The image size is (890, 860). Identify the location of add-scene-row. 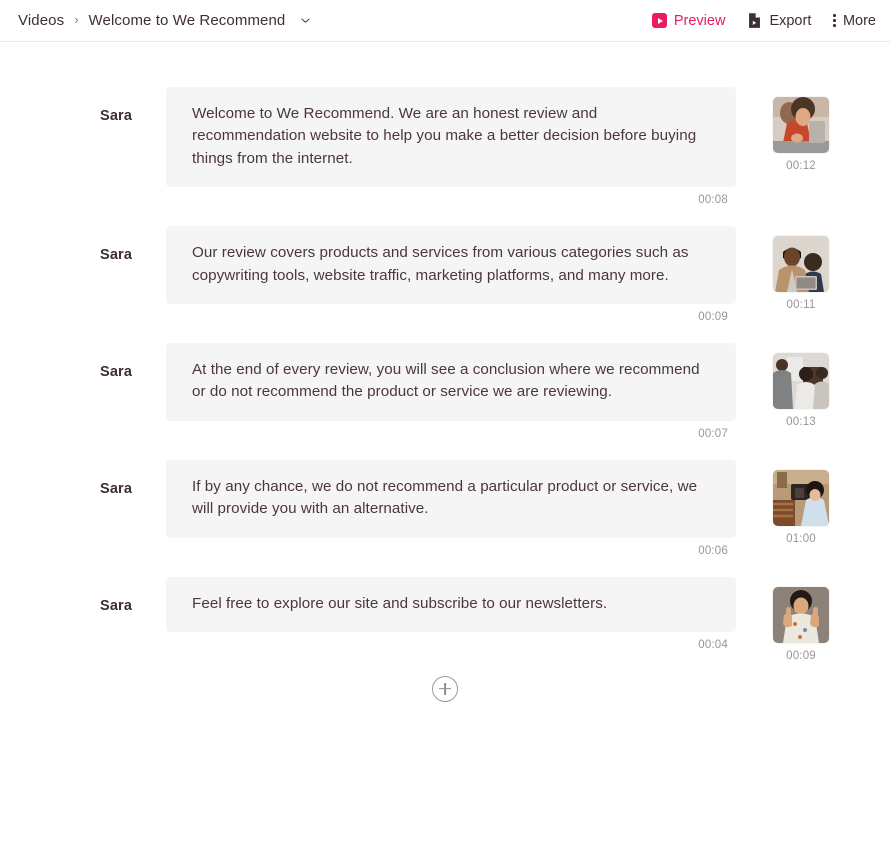
(445, 682).